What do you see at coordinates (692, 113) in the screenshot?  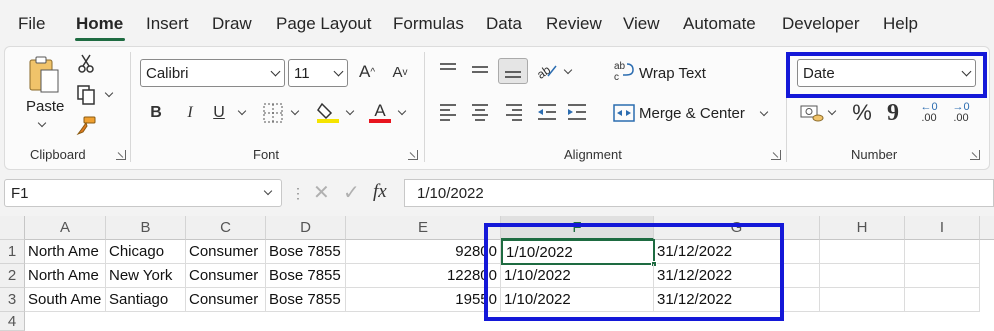 I see `merge-center-label: Merge & Center` at bounding box center [692, 113].